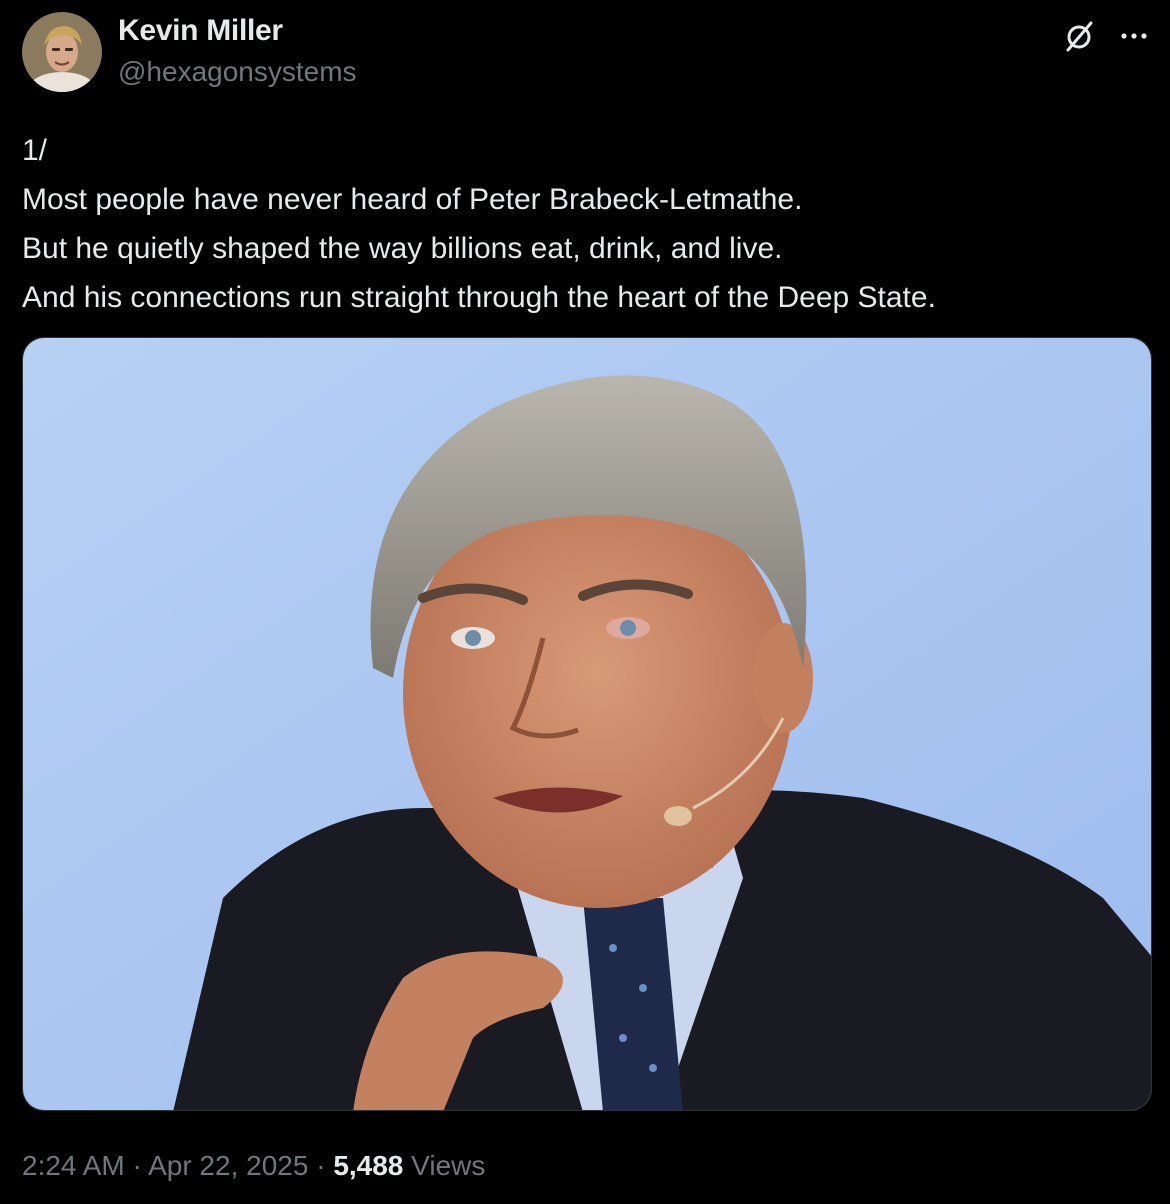 The width and height of the screenshot is (1170, 1204). Describe the element at coordinates (448, 1165) in the screenshot. I see `views-label: Views` at that location.